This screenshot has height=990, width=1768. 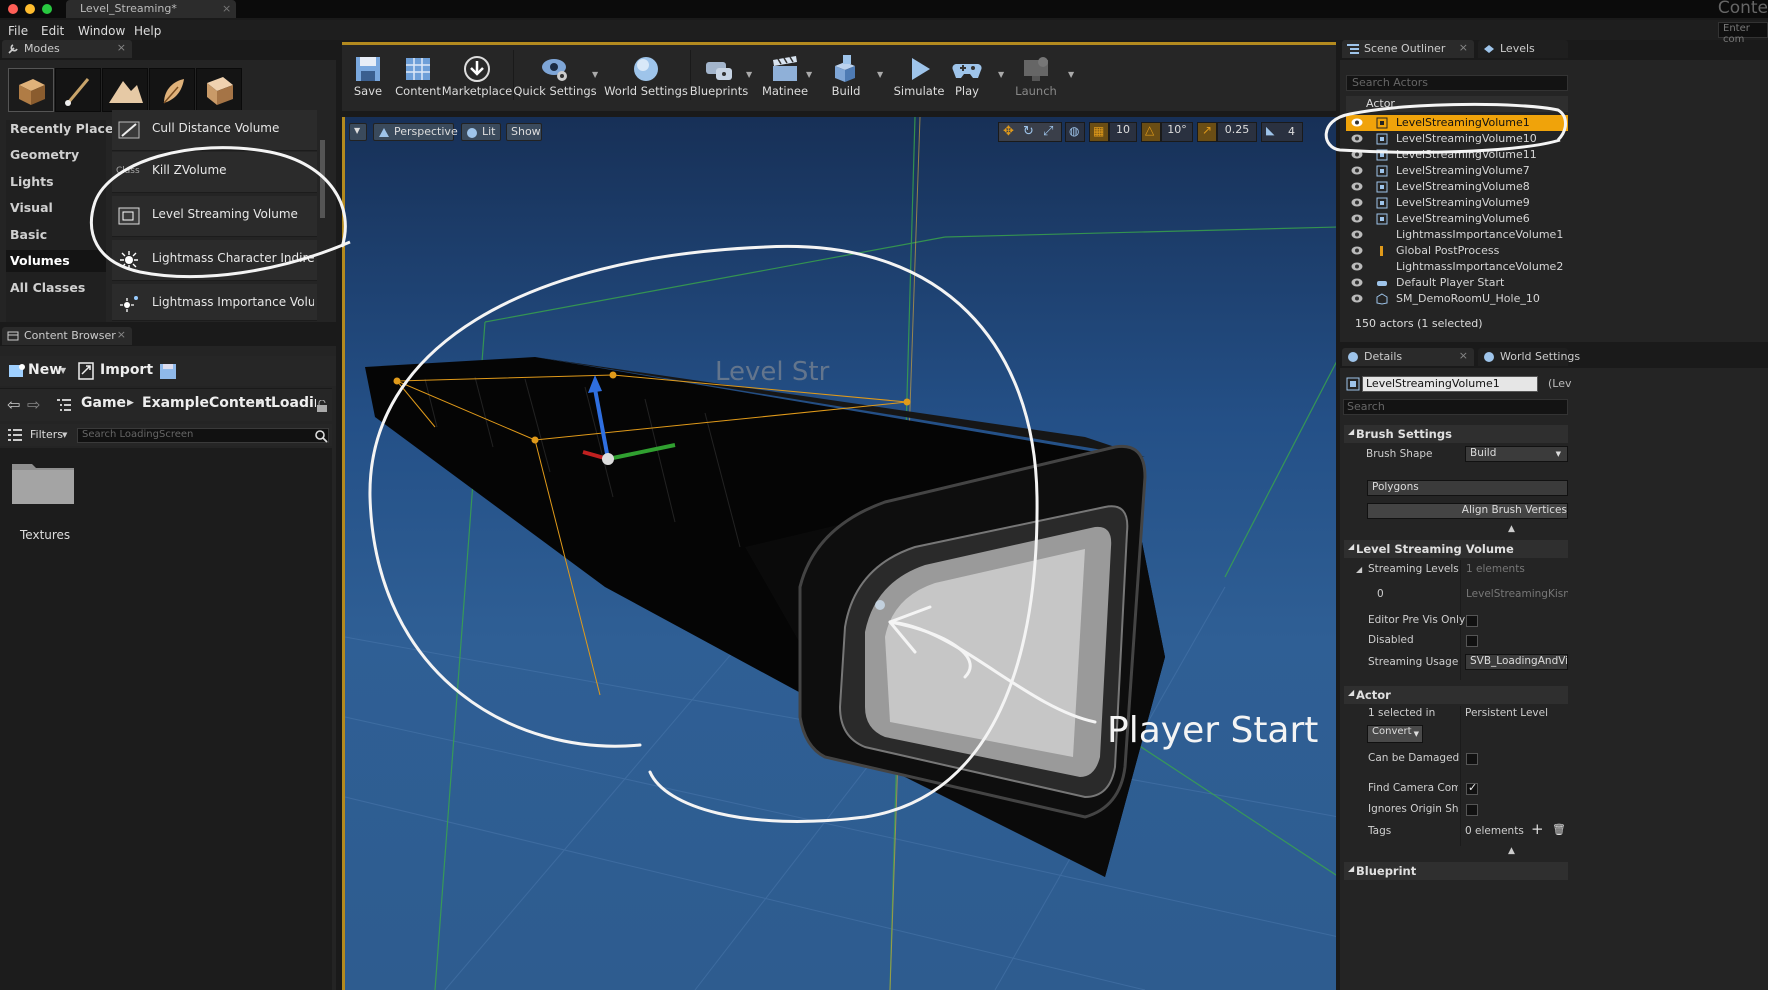 I want to click on tab-content-browser: Content Browser ×, so click(x=67, y=336).